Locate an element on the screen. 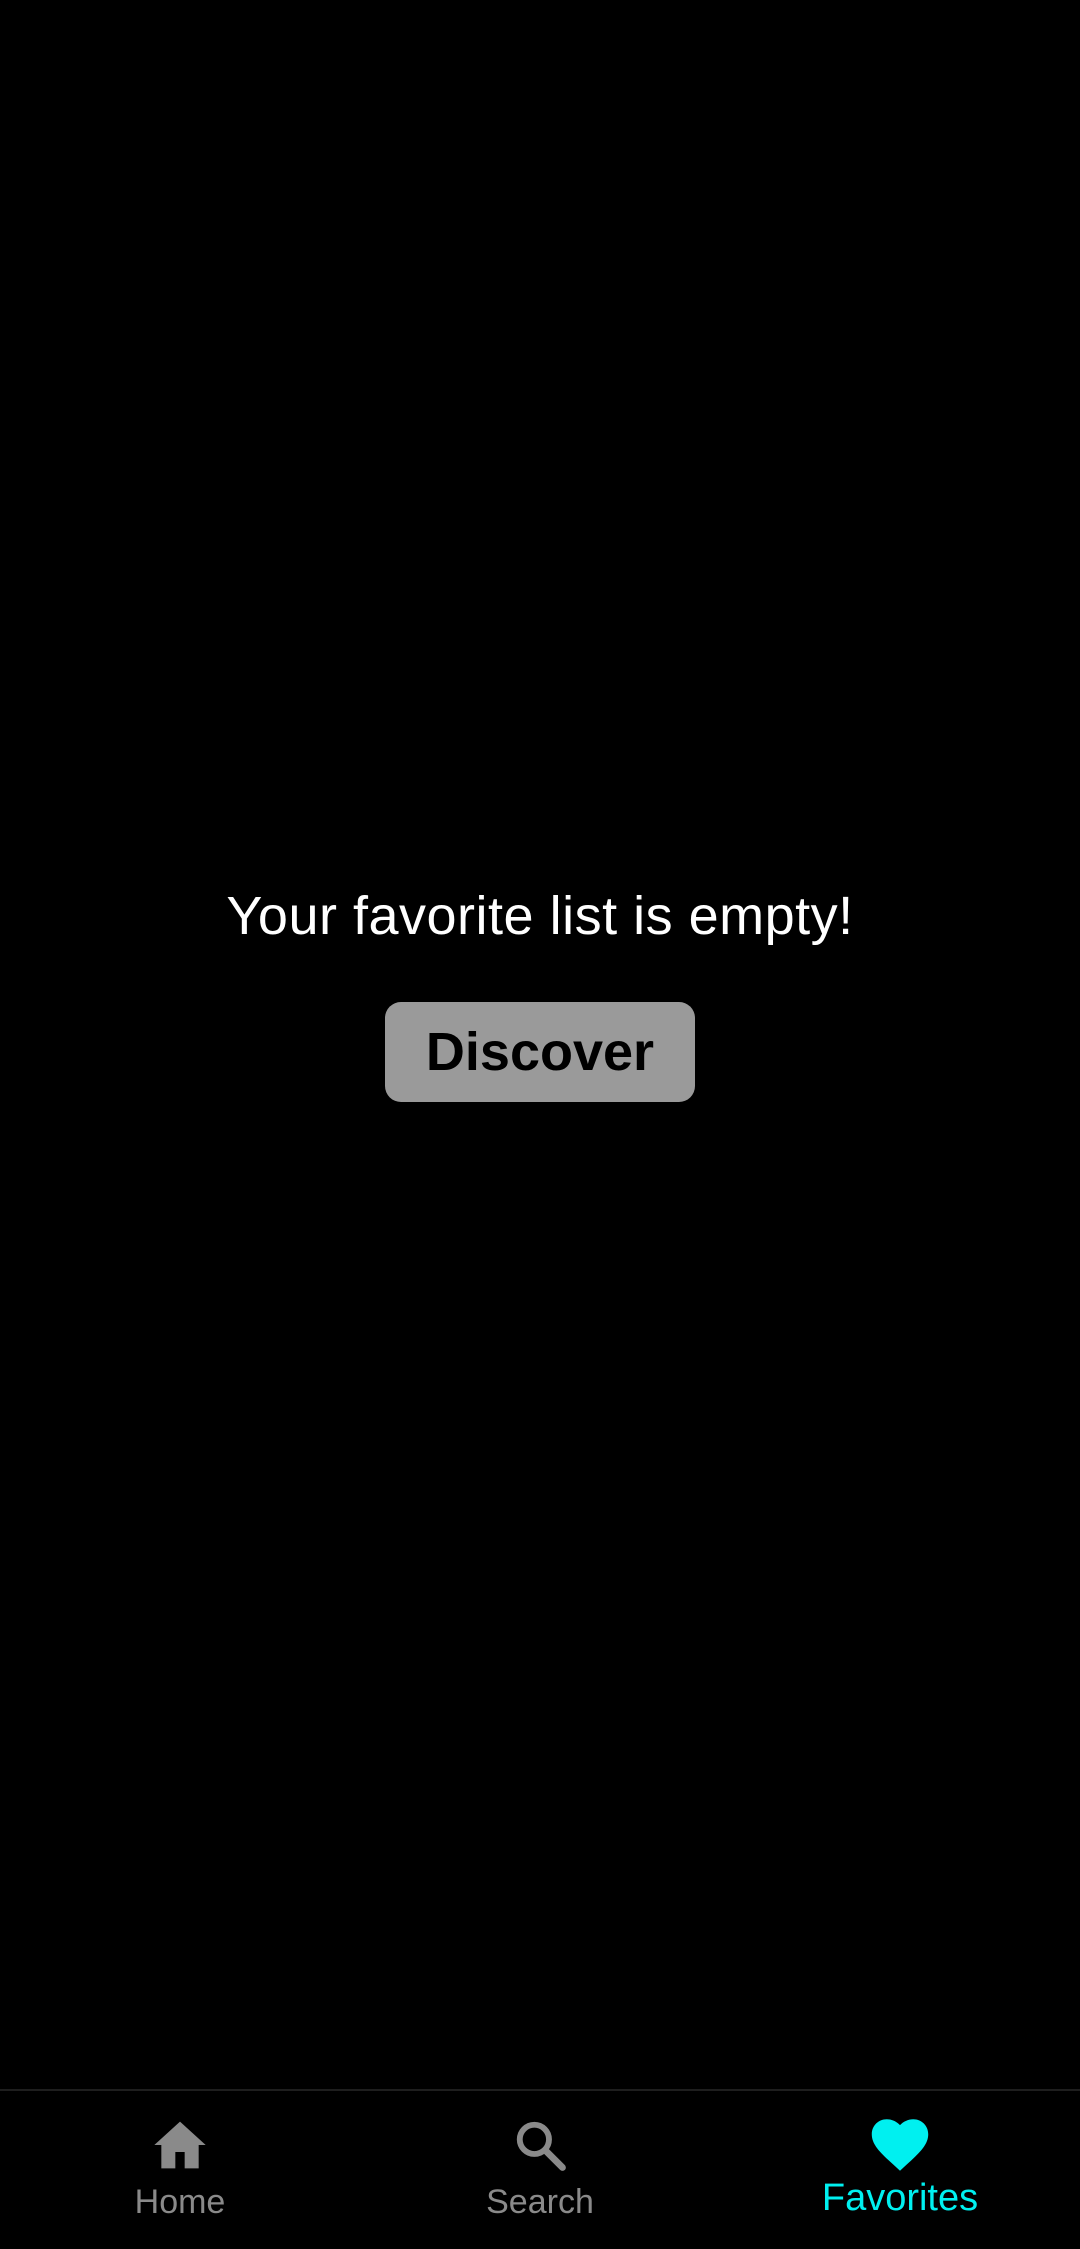 The image size is (1080, 2249). empty-state: Your favorite list is empty! Discover is located at coordinates (540, 991).